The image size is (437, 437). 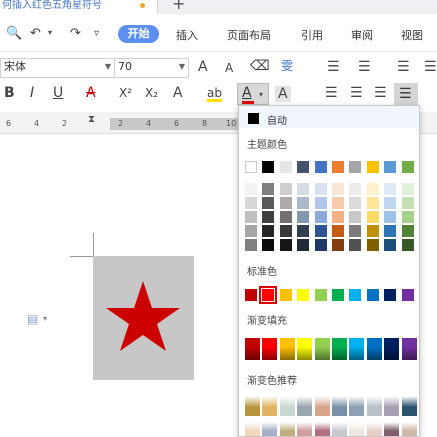 What do you see at coordinates (151, 68) in the screenshot?
I see `font-size-select: 70 ▼` at bounding box center [151, 68].